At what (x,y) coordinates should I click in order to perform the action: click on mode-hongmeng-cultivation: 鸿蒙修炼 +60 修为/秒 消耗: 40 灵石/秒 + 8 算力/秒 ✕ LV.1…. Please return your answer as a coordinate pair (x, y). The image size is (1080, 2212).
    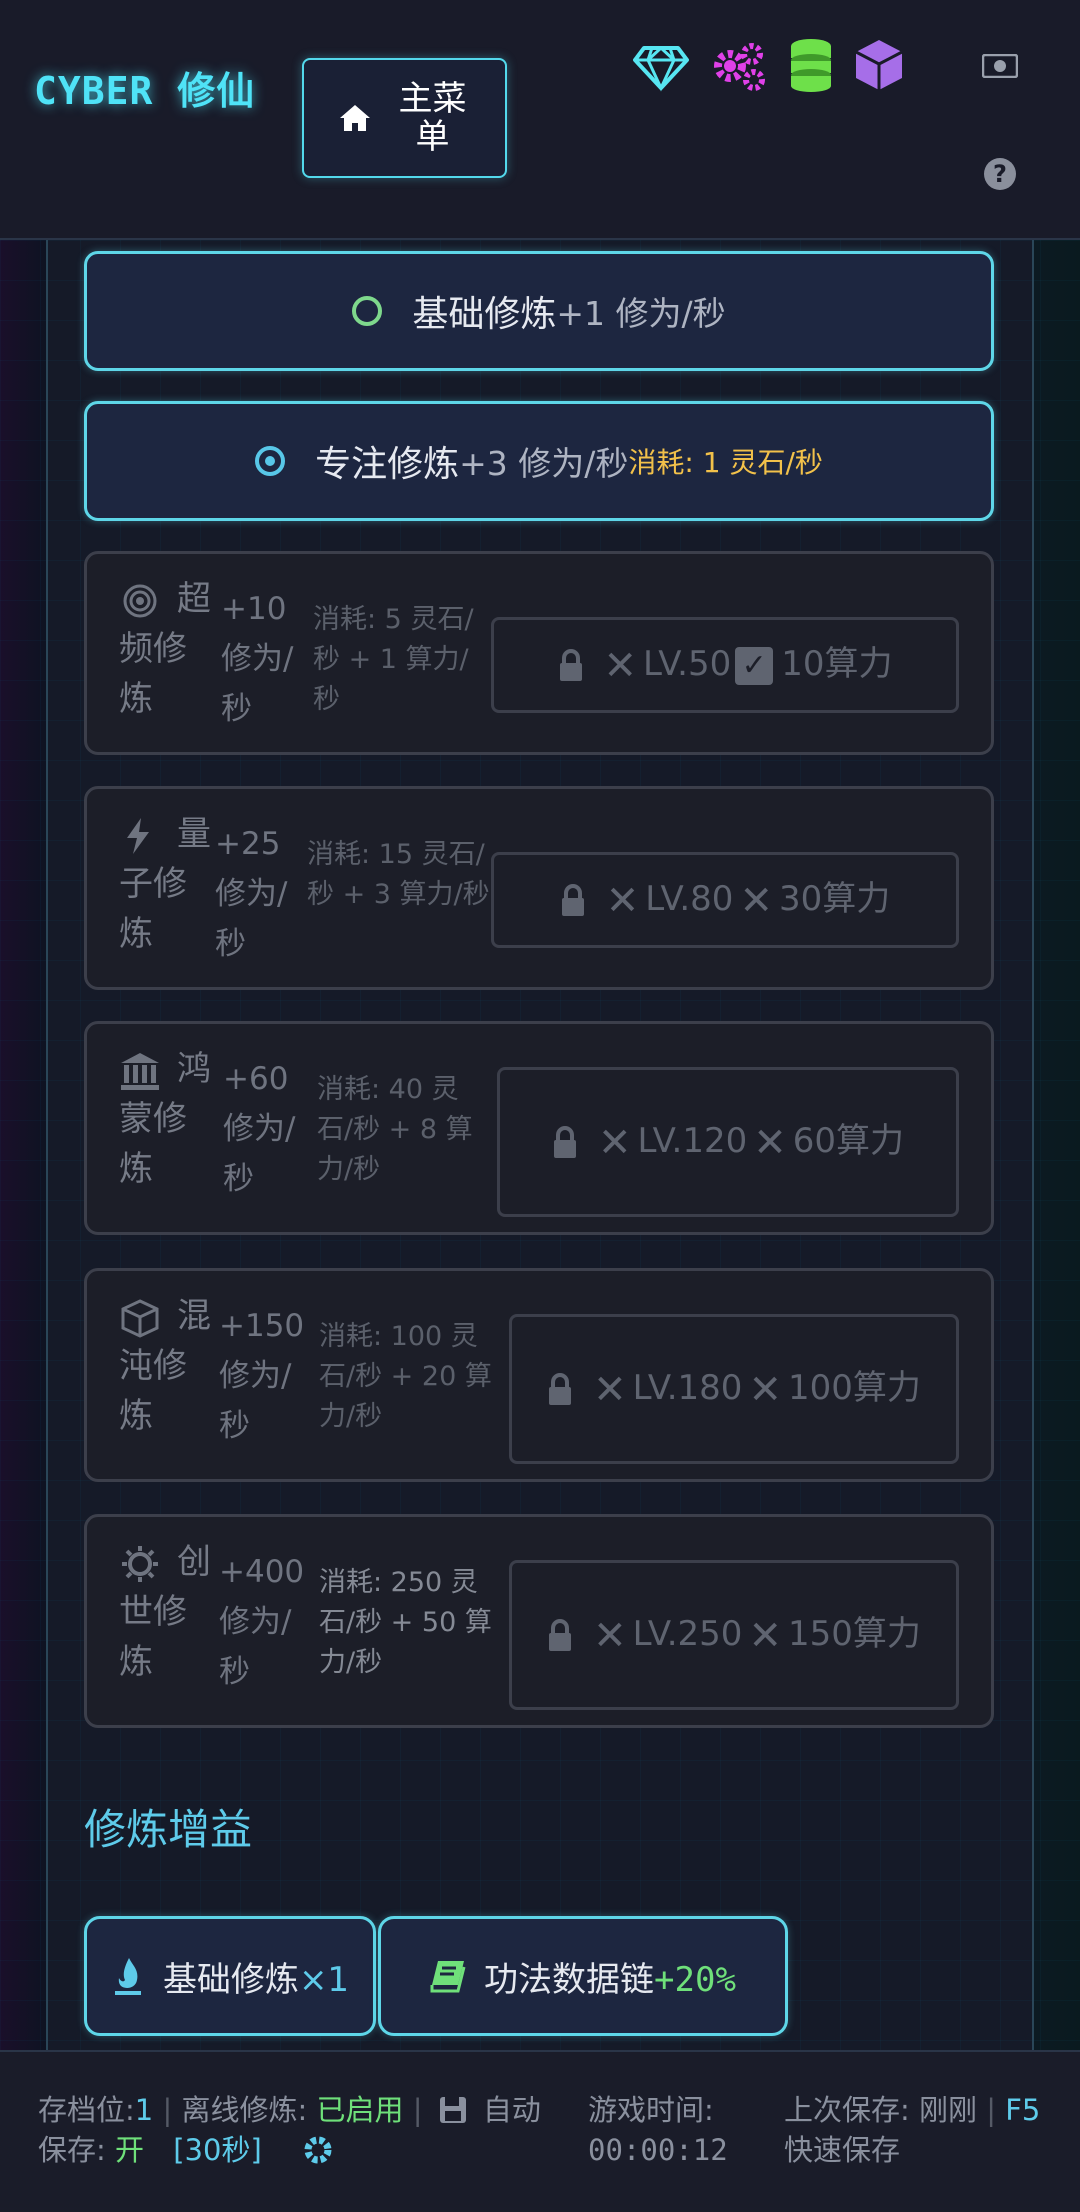
    Looking at the image, I should click on (539, 1128).